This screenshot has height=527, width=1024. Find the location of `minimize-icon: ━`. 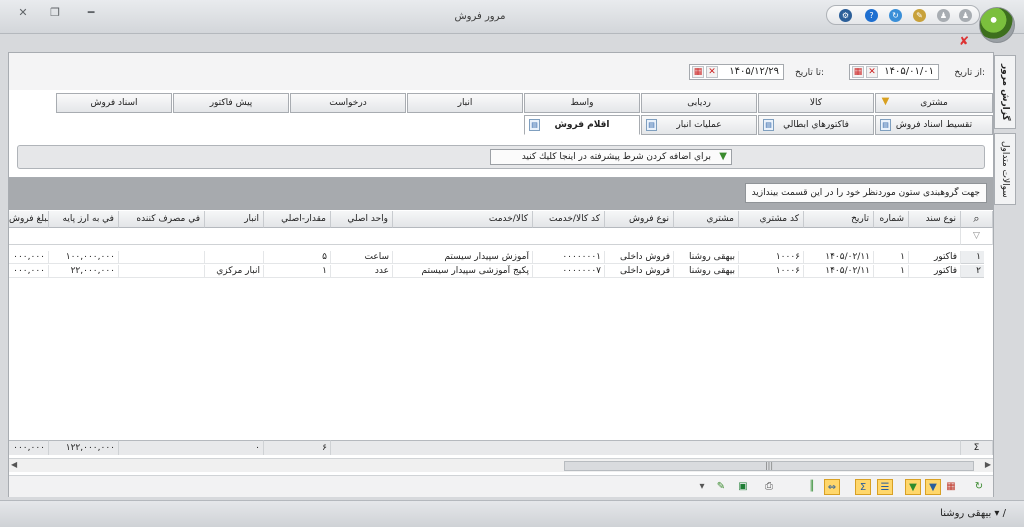

minimize-icon: ━ is located at coordinates (91, 13).